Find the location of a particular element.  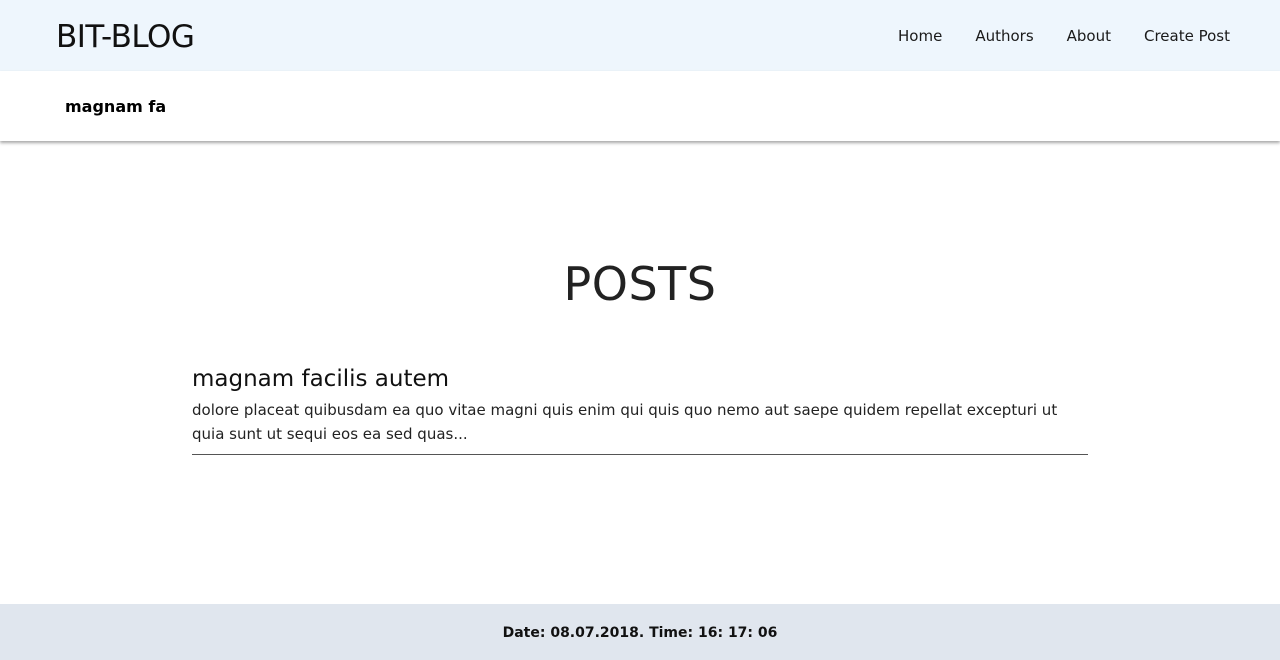

nav-authors-link: Authors is located at coordinates (1004, 36).